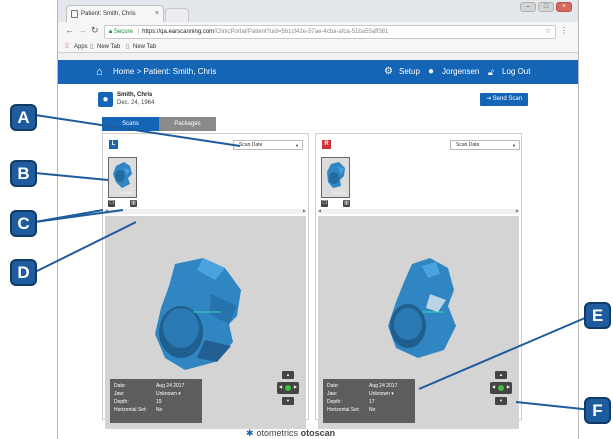 This screenshot has height=439, width=613. Describe the element at coordinates (564, 7) in the screenshot. I see `close-window-icon: ×` at that location.